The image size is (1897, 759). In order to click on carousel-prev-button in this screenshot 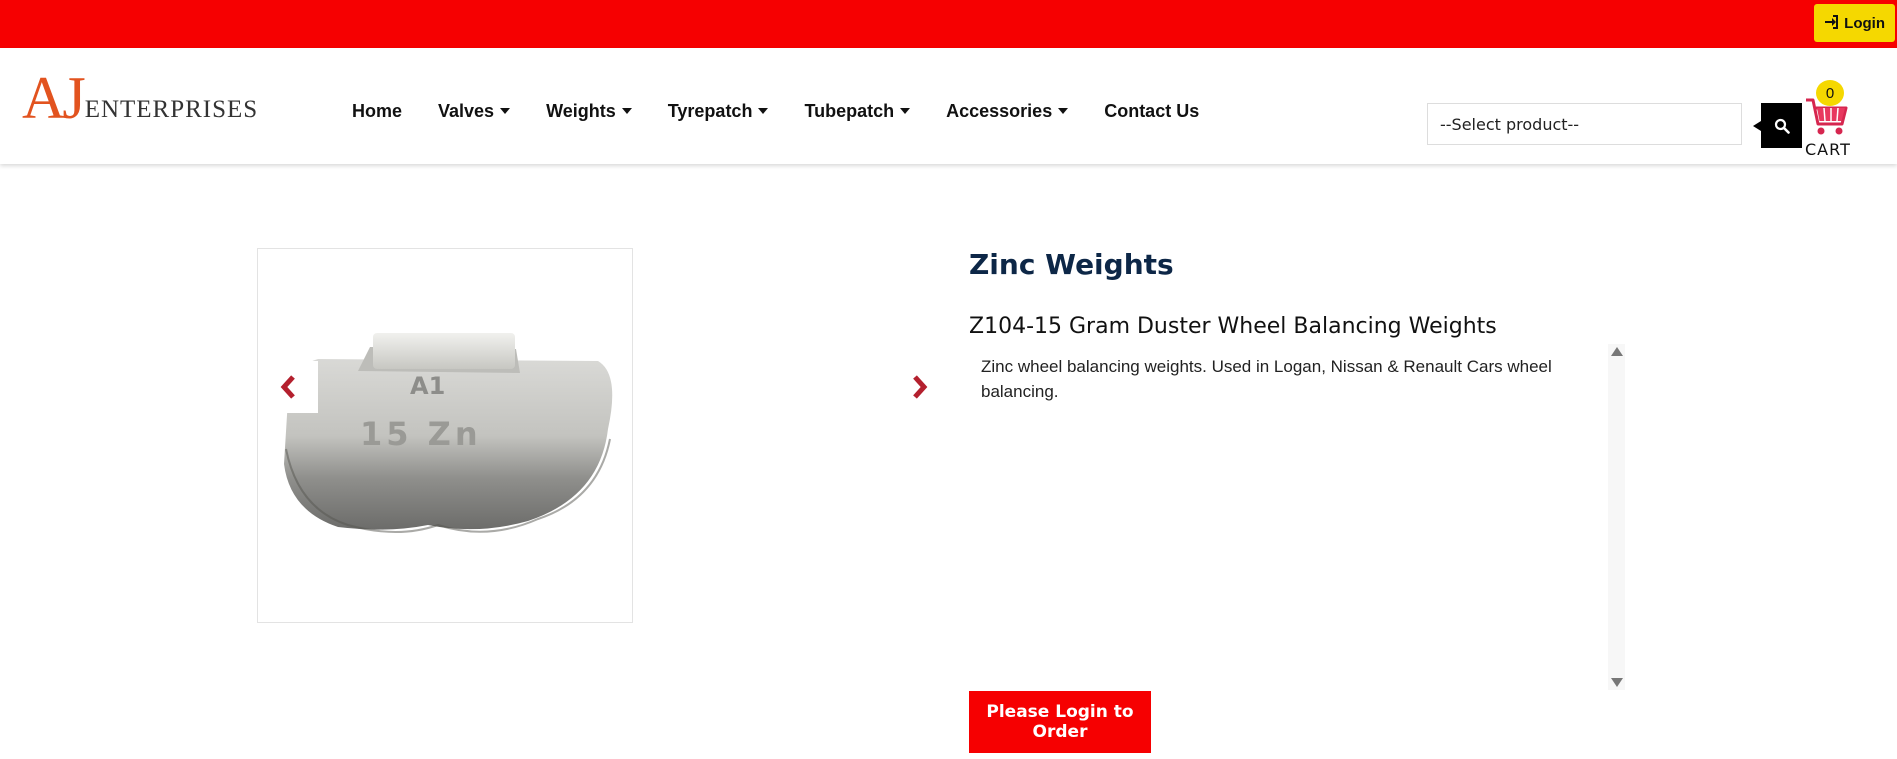, I will do `click(288, 387)`.